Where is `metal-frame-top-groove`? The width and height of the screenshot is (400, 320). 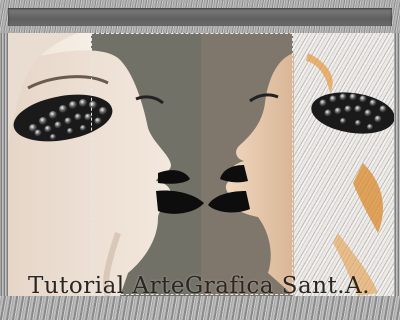
metal-frame-top-groove is located at coordinates (200, 17).